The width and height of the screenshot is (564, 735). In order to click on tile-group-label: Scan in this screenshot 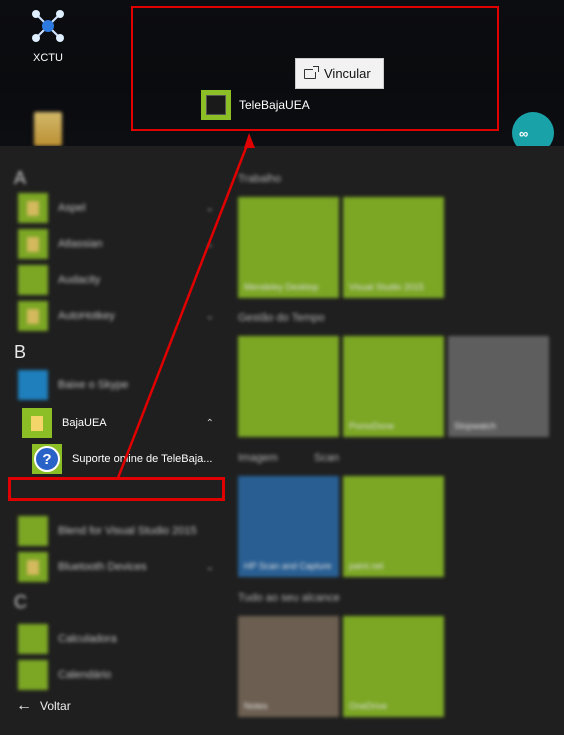, I will do `click(327, 458)`.